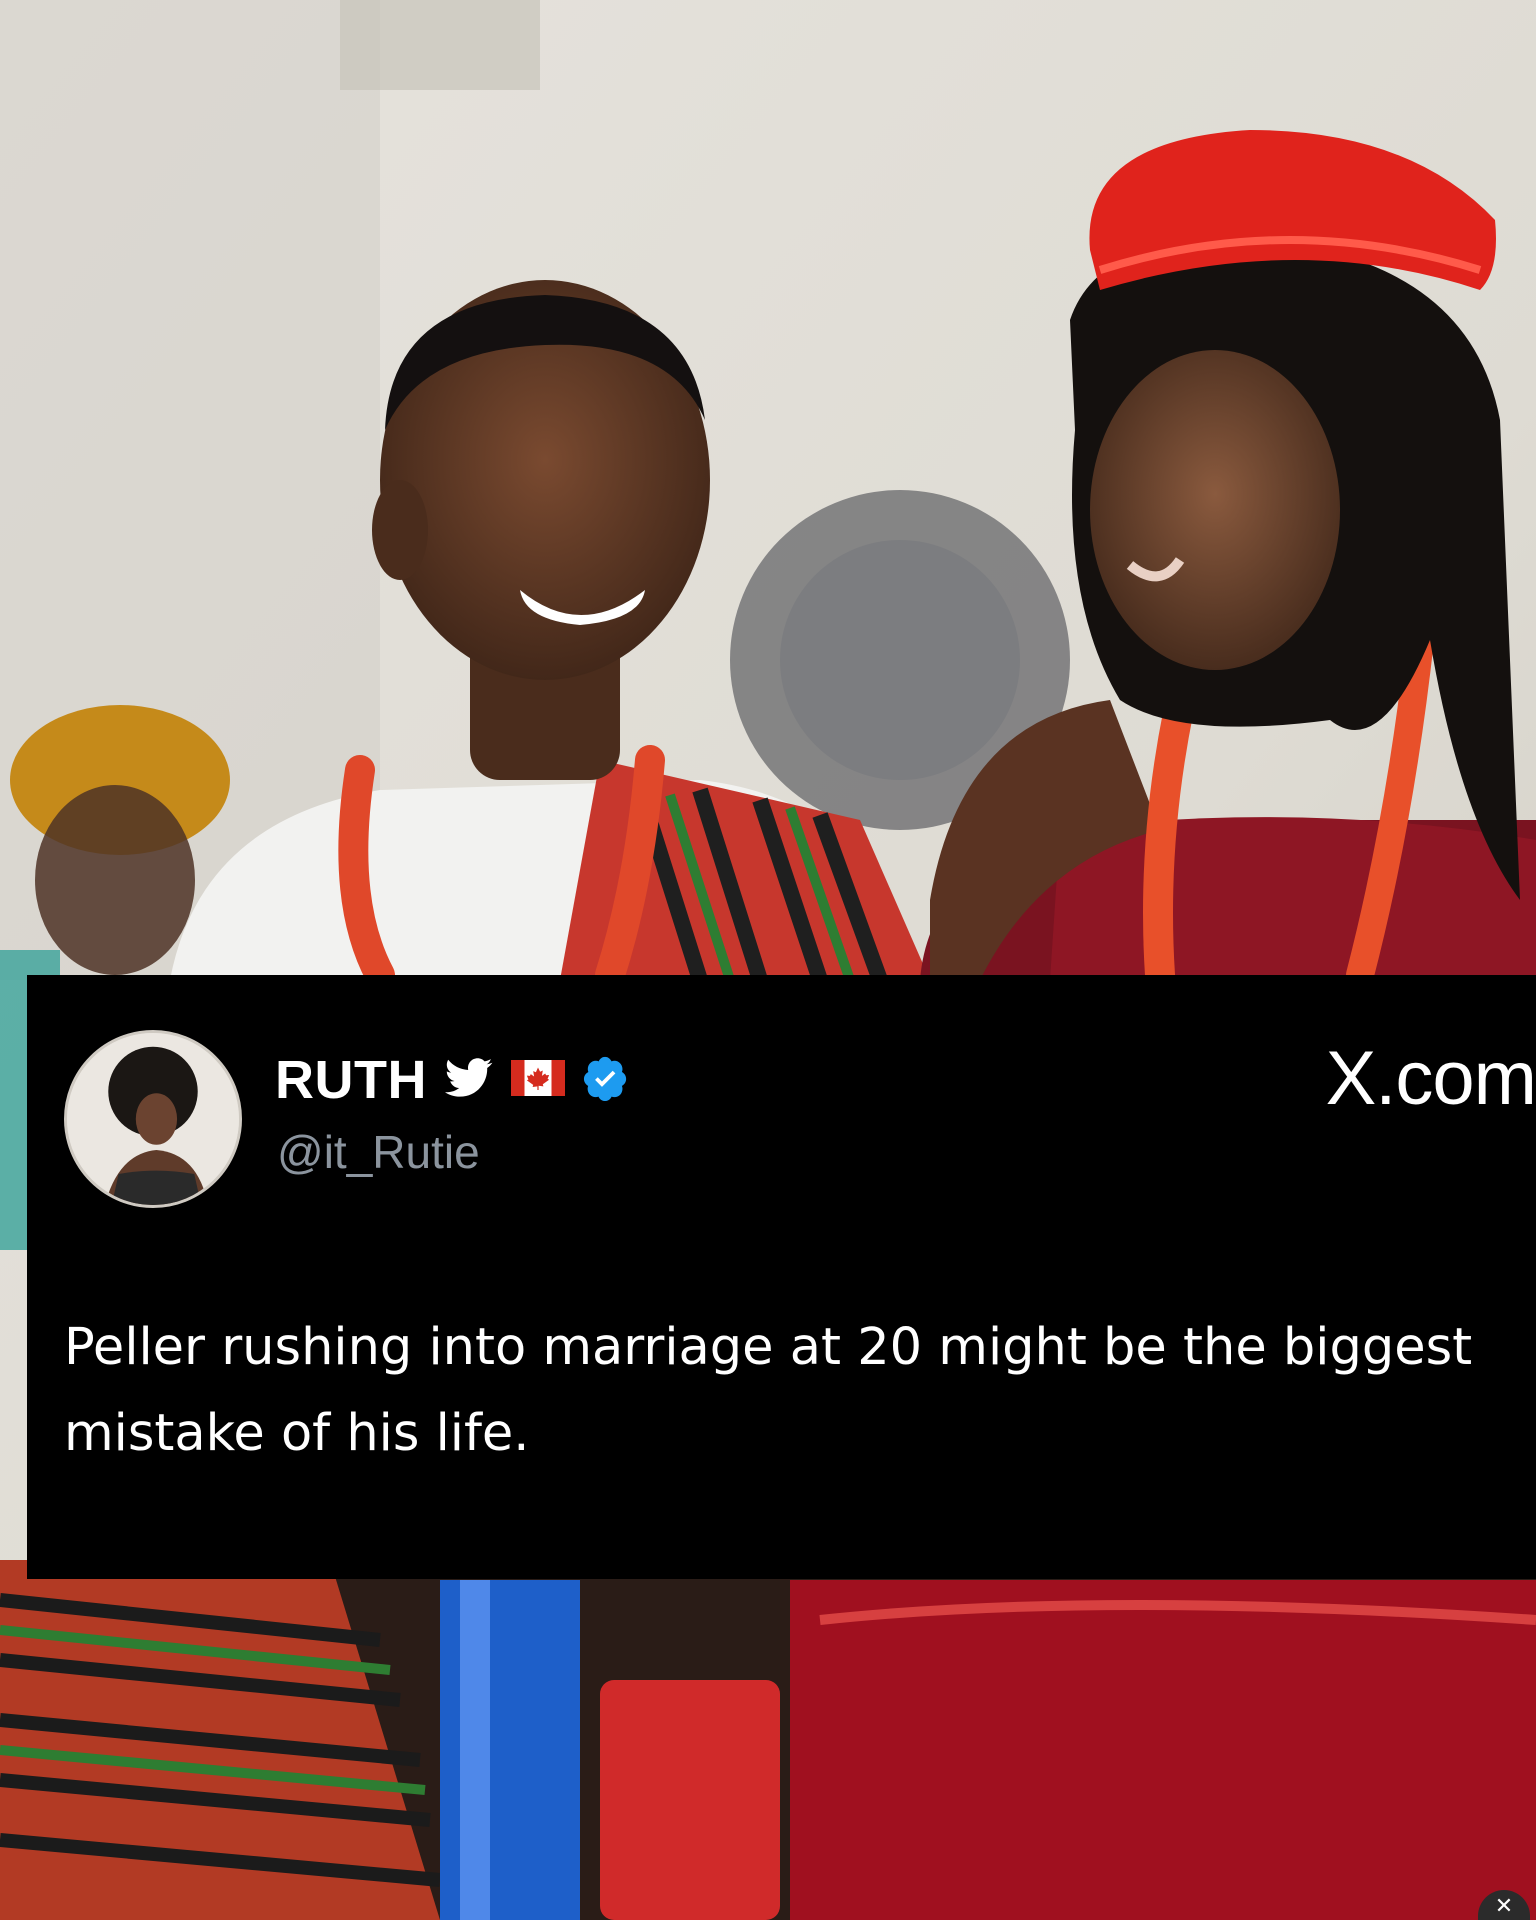 Image resolution: width=1536 pixels, height=1920 pixels. I want to click on twitter-bird-icon, so click(468, 1080).